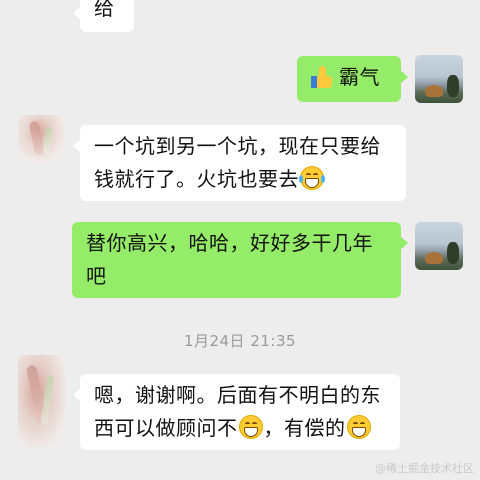  Describe the element at coordinates (196, 179) in the screenshot. I see `message-text-line: 钱就行了。火坑也要去` at that location.